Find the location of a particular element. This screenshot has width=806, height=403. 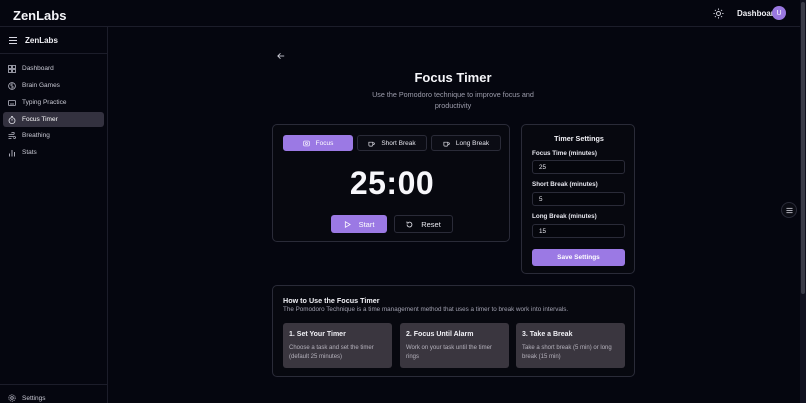

floating-menu-button is located at coordinates (789, 210).